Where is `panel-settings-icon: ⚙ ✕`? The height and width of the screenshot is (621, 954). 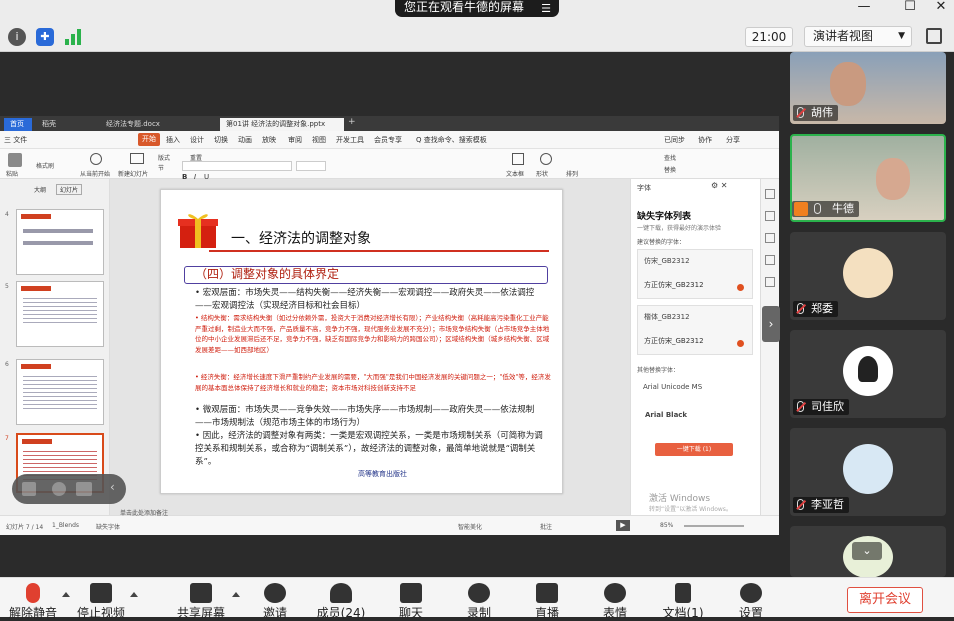 panel-settings-icon: ⚙ ✕ is located at coordinates (719, 185).